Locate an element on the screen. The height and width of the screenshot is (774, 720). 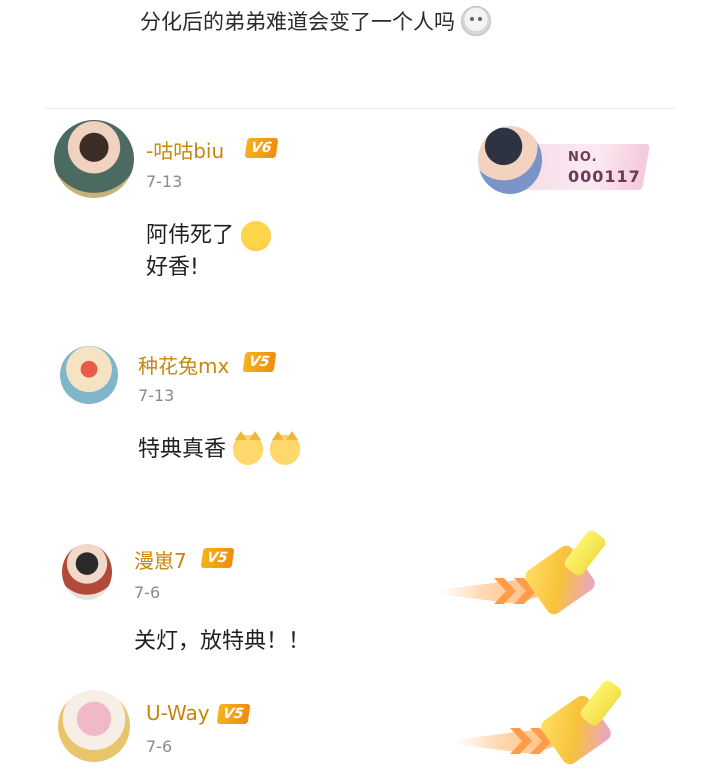
face-covering-eyes-icon is located at coordinates (256, 236).